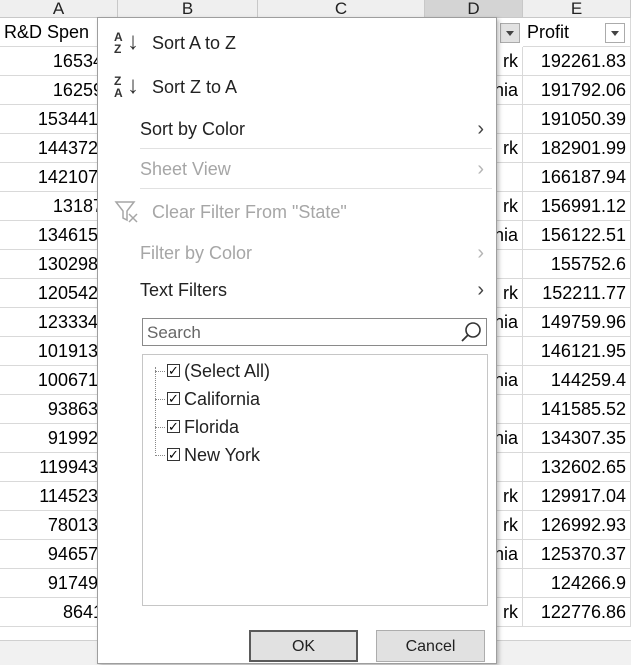 Image resolution: width=631 pixels, height=665 pixels. I want to click on list-item-label: Florida, so click(212, 427).